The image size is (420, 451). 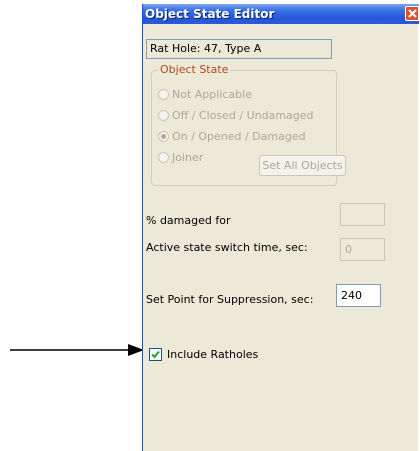 I want to click on radio-joiner: Joiner, so click(x=180, y=158).